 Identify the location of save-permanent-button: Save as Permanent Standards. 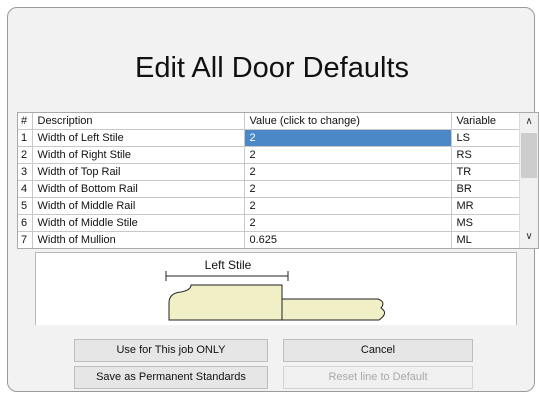
(171, 377).